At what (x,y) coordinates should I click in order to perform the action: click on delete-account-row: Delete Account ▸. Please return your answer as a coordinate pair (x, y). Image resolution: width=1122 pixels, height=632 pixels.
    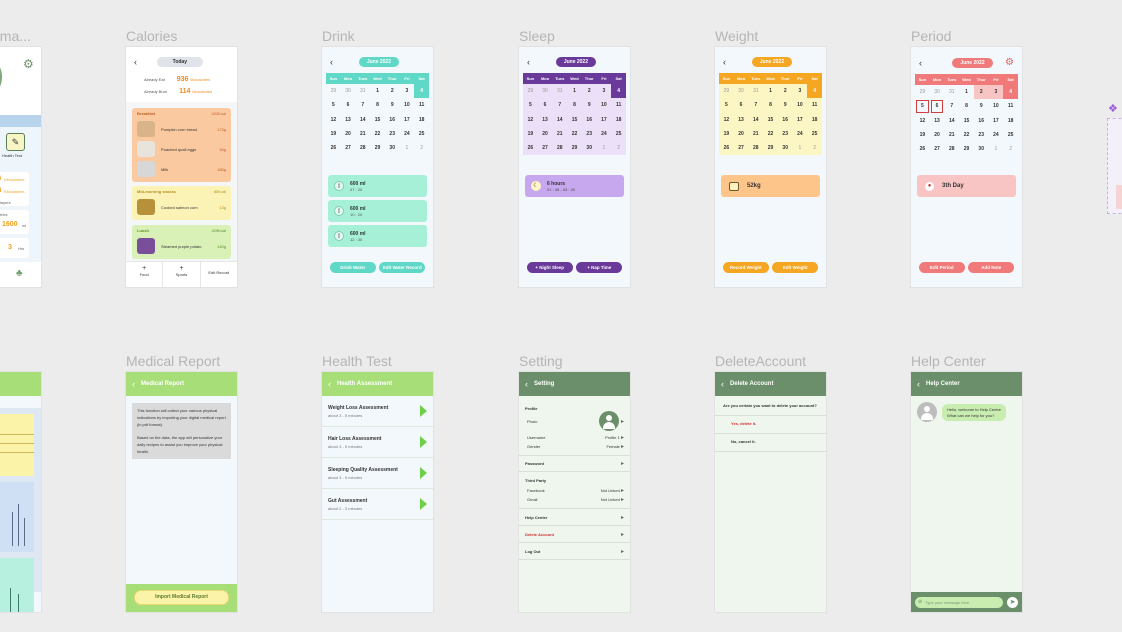
    Looking at the image, I should click on (574, 534).